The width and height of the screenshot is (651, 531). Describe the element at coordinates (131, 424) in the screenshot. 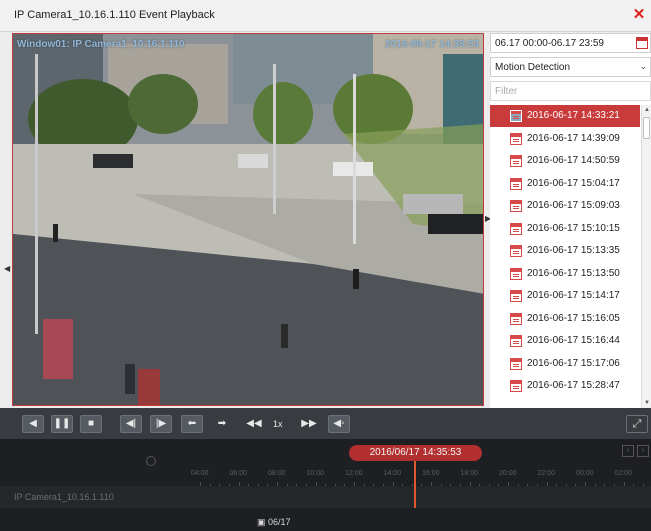

I see `frame-back-icon: ◀|` at that location.